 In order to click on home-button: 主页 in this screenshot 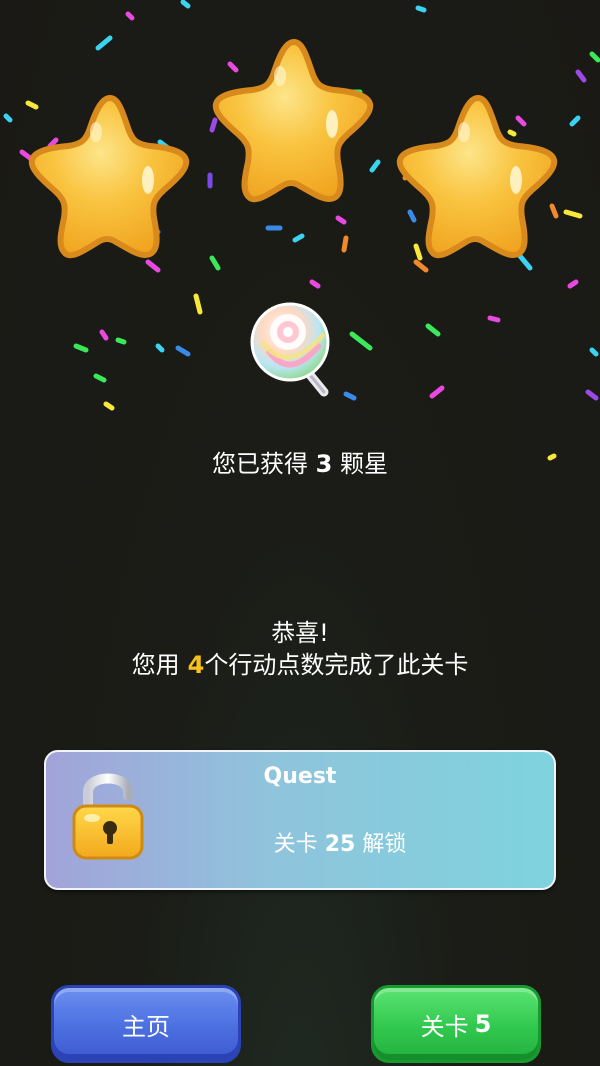, I will do `click(146, 1024)`.